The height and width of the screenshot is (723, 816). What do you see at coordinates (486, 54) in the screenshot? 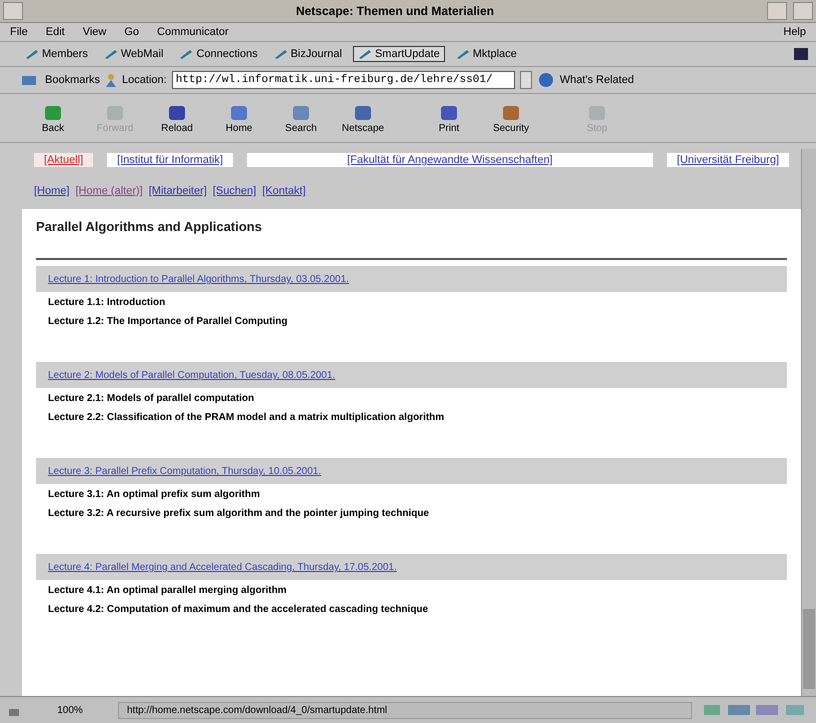
I see `bookmark-button: Mktplace` at bounding box center [486, 54].